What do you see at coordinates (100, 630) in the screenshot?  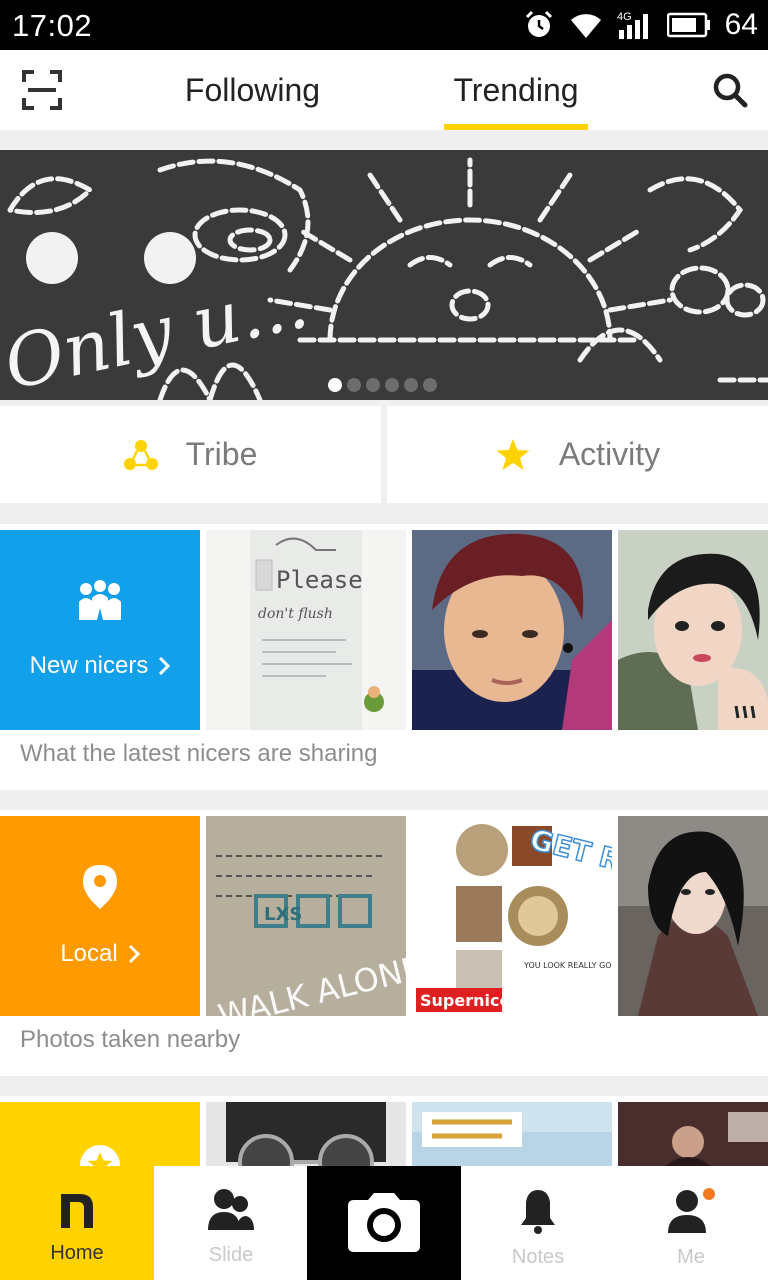 I see `new-nicers-tile: New nicers` at bounding box center [100, 630].